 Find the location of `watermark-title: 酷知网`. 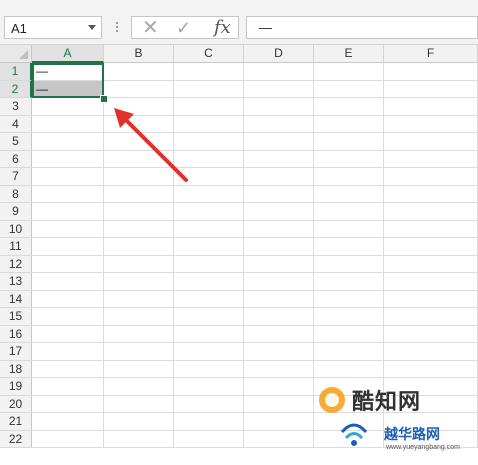

watermark-title: 酷知网 is located at coordinates (387, 401).